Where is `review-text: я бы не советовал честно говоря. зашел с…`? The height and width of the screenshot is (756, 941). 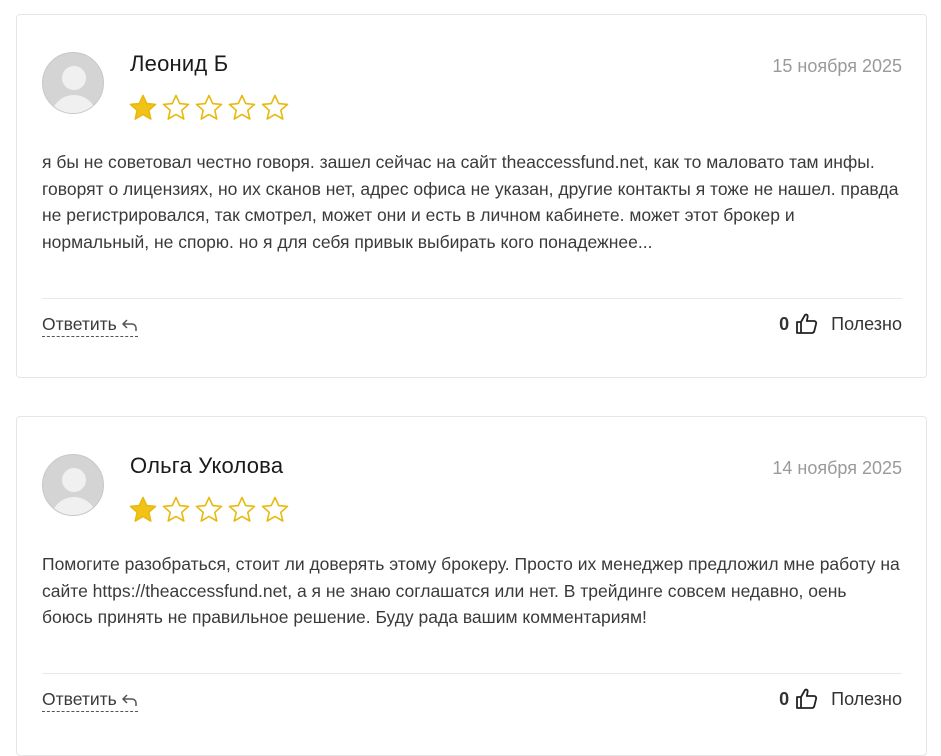 review-text: я бы не советовал честно говоря. зашел с… is located at coordinates (470, 202).